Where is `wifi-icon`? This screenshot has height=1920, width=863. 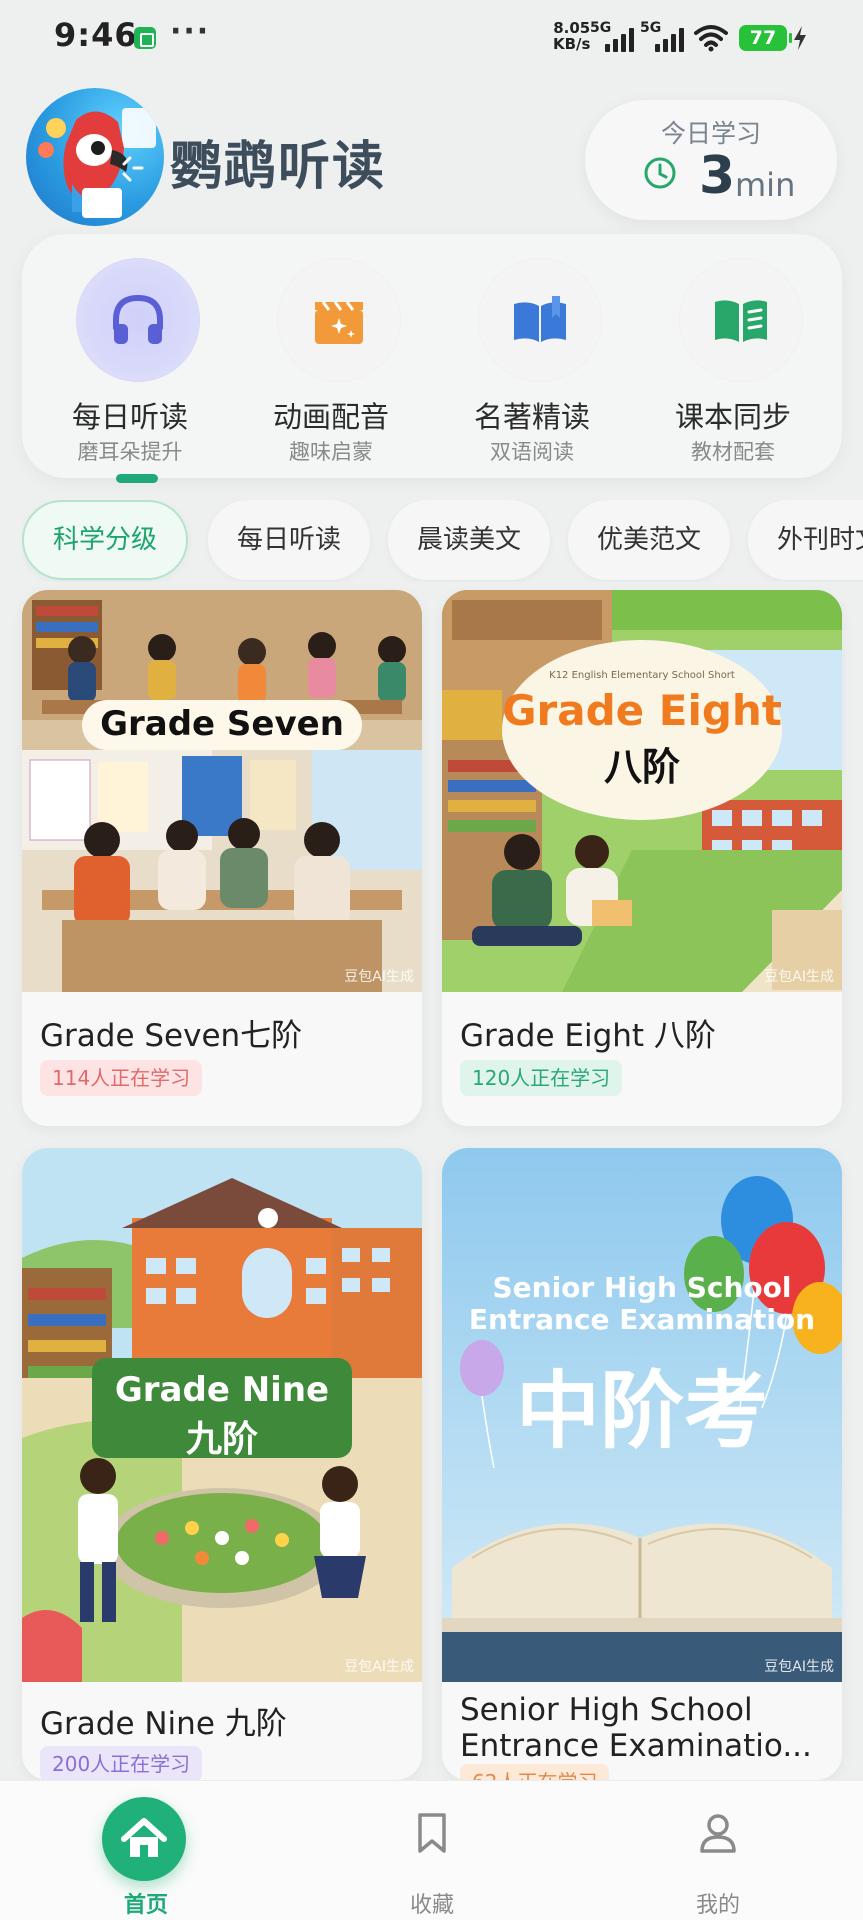
wifi-icon is located at coordinates (711, 38).